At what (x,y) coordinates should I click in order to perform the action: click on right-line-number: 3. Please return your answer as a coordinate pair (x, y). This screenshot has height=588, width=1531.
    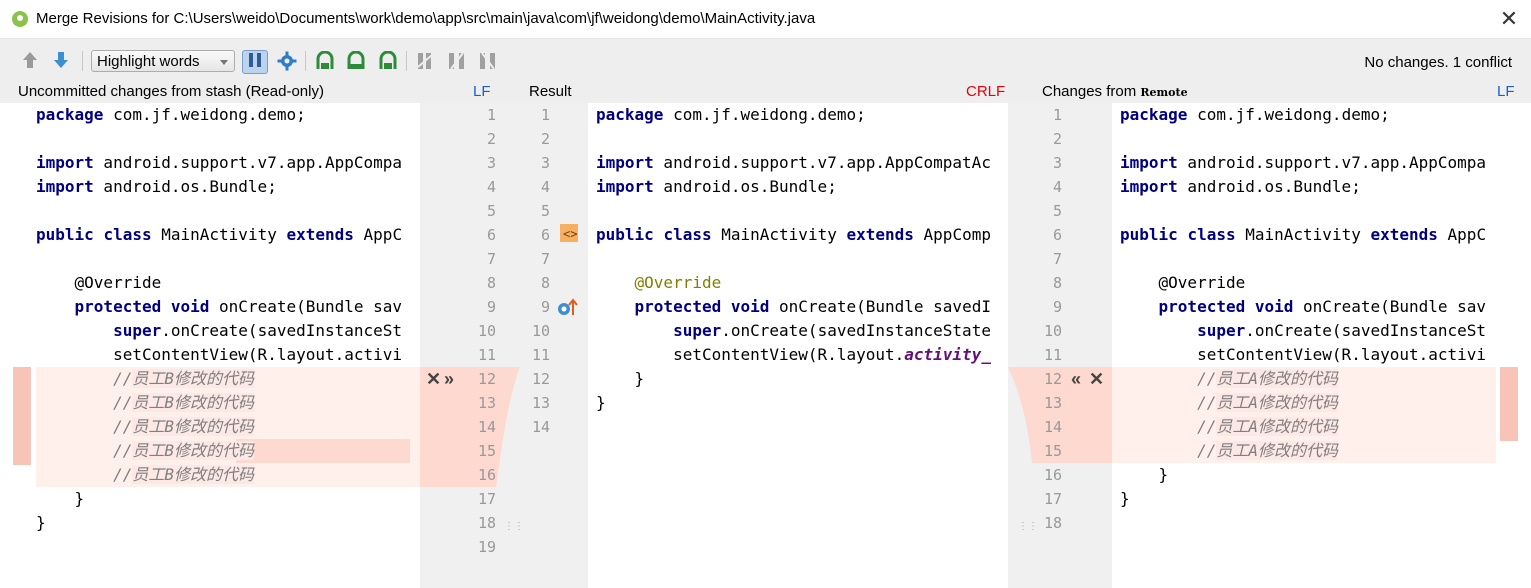
    Looking at the image, I should click on (1057, 163).